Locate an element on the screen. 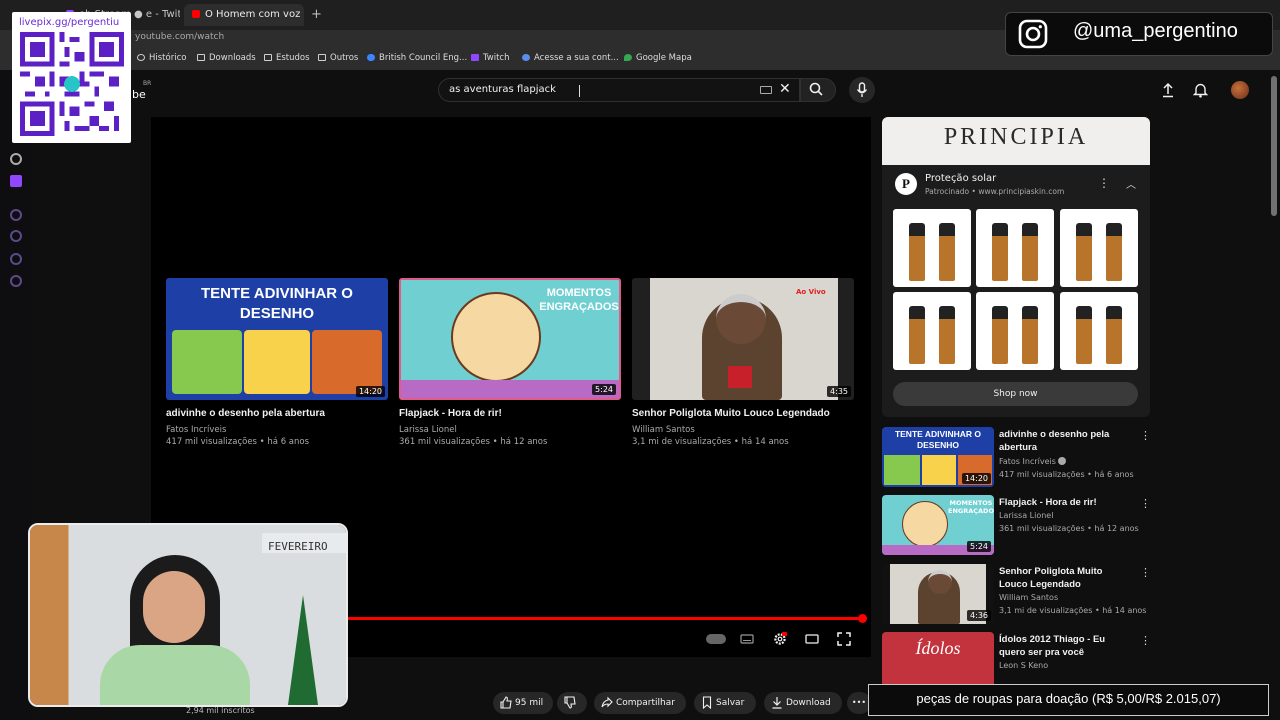  bell-icon is located at coordinates (1200, 90).